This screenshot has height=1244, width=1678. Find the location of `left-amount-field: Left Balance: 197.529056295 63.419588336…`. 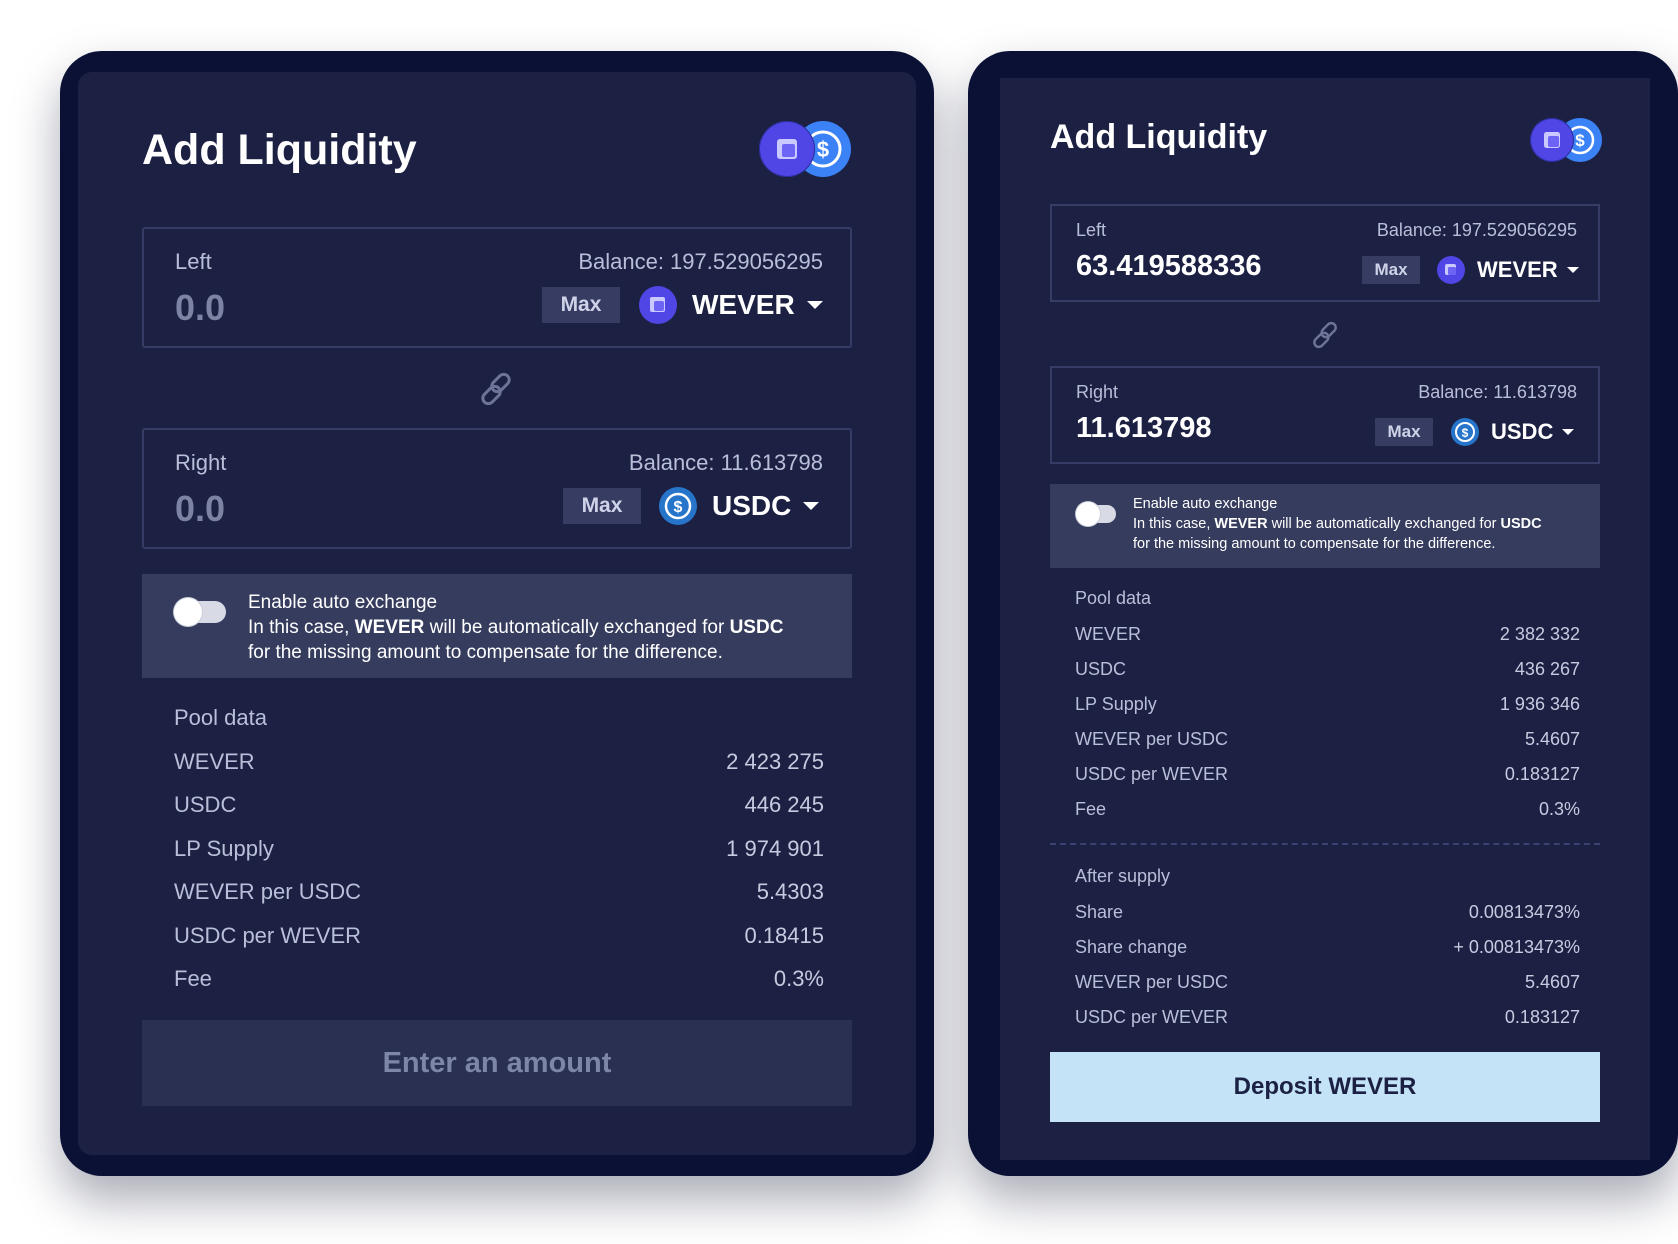

left-amount-field: Left Balance: 197.529056295 63.419588336… is located at coordinates (1325, 253).